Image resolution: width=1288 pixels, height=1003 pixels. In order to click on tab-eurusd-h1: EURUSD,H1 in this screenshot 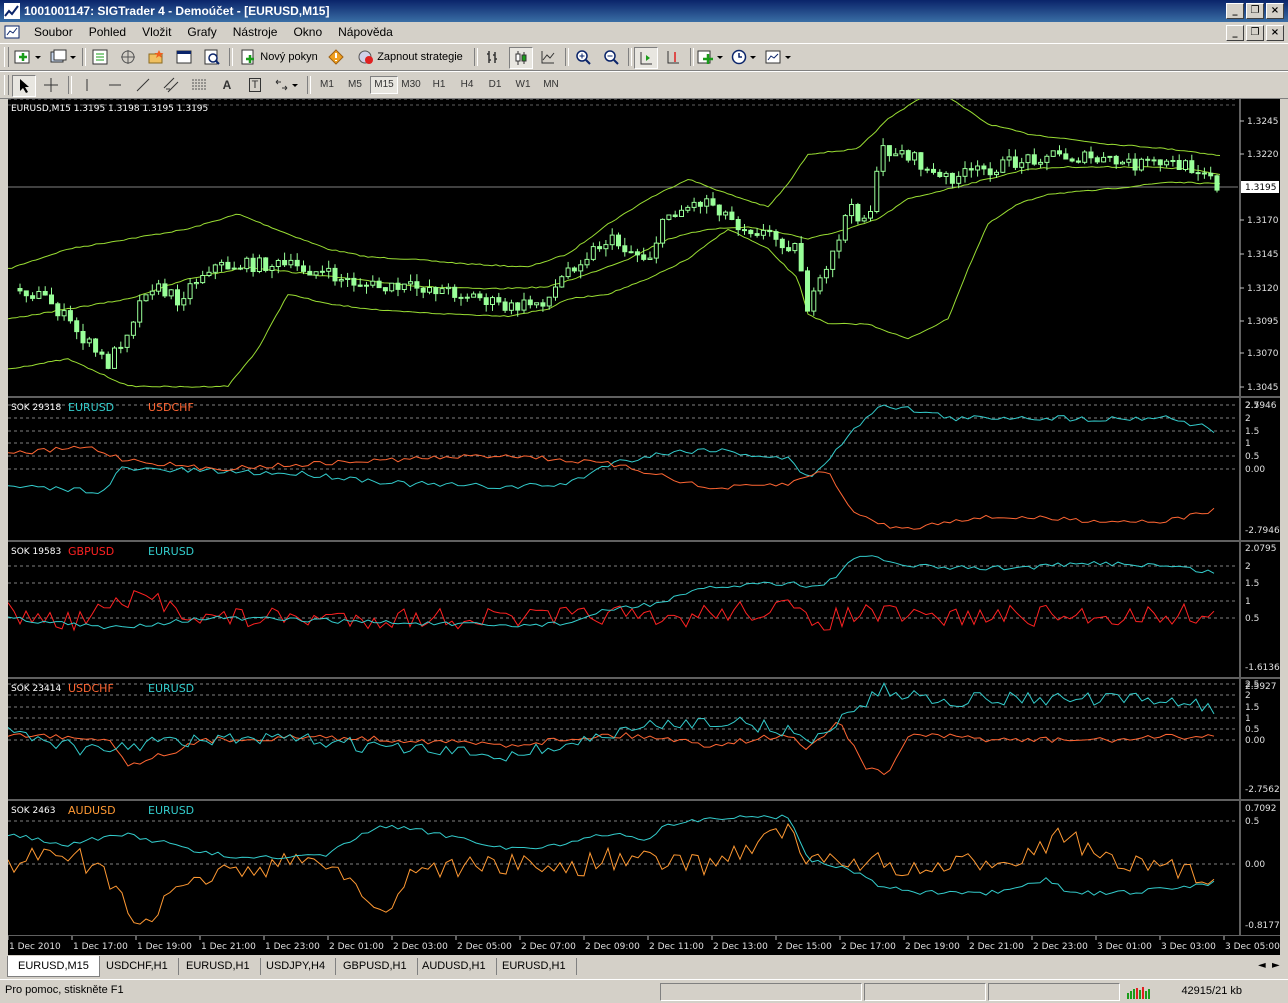, I will do `click(218, 966)`.